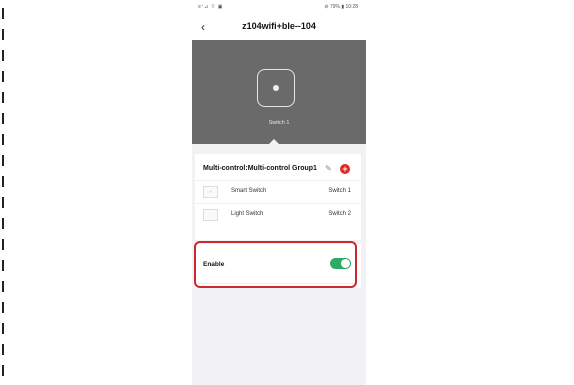 The width and height of the screenshot is (574, 385). Describe the element at coordinates (339, 191) in the screenshot. I see `row-switch-value: Switch 1` at that location.